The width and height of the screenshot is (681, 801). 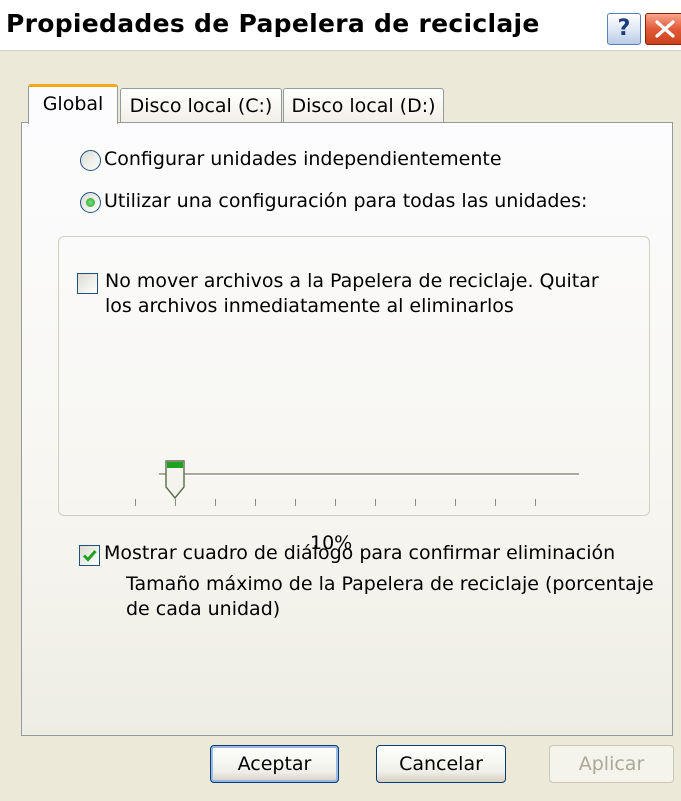 I want to click on radio-use-one-setting, so click(x=90, y=202).